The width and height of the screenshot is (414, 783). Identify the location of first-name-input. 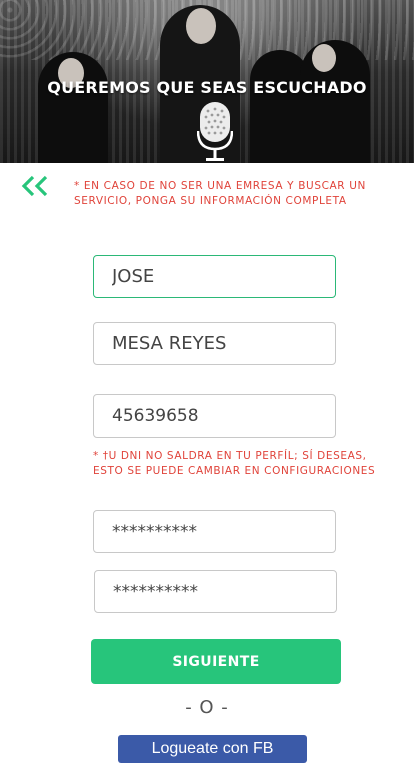
(214, 276).